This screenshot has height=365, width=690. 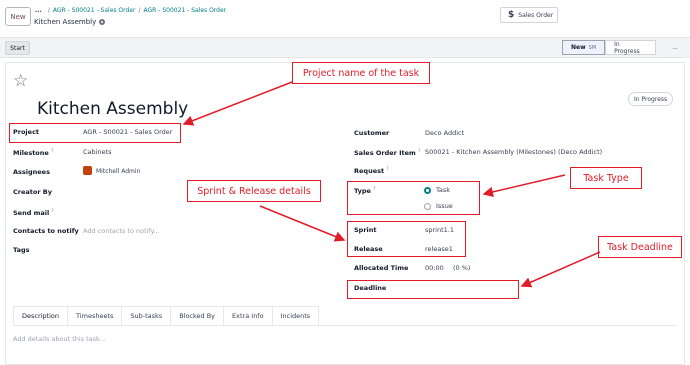 I want to click on new-button: New, so click(x=18, y=16).